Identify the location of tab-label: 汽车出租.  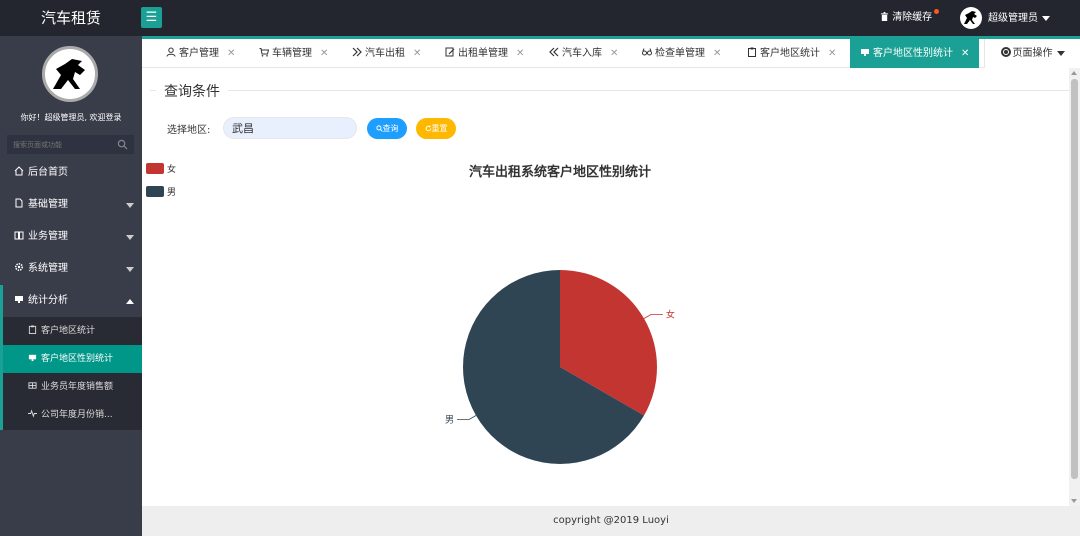
(385, 53).